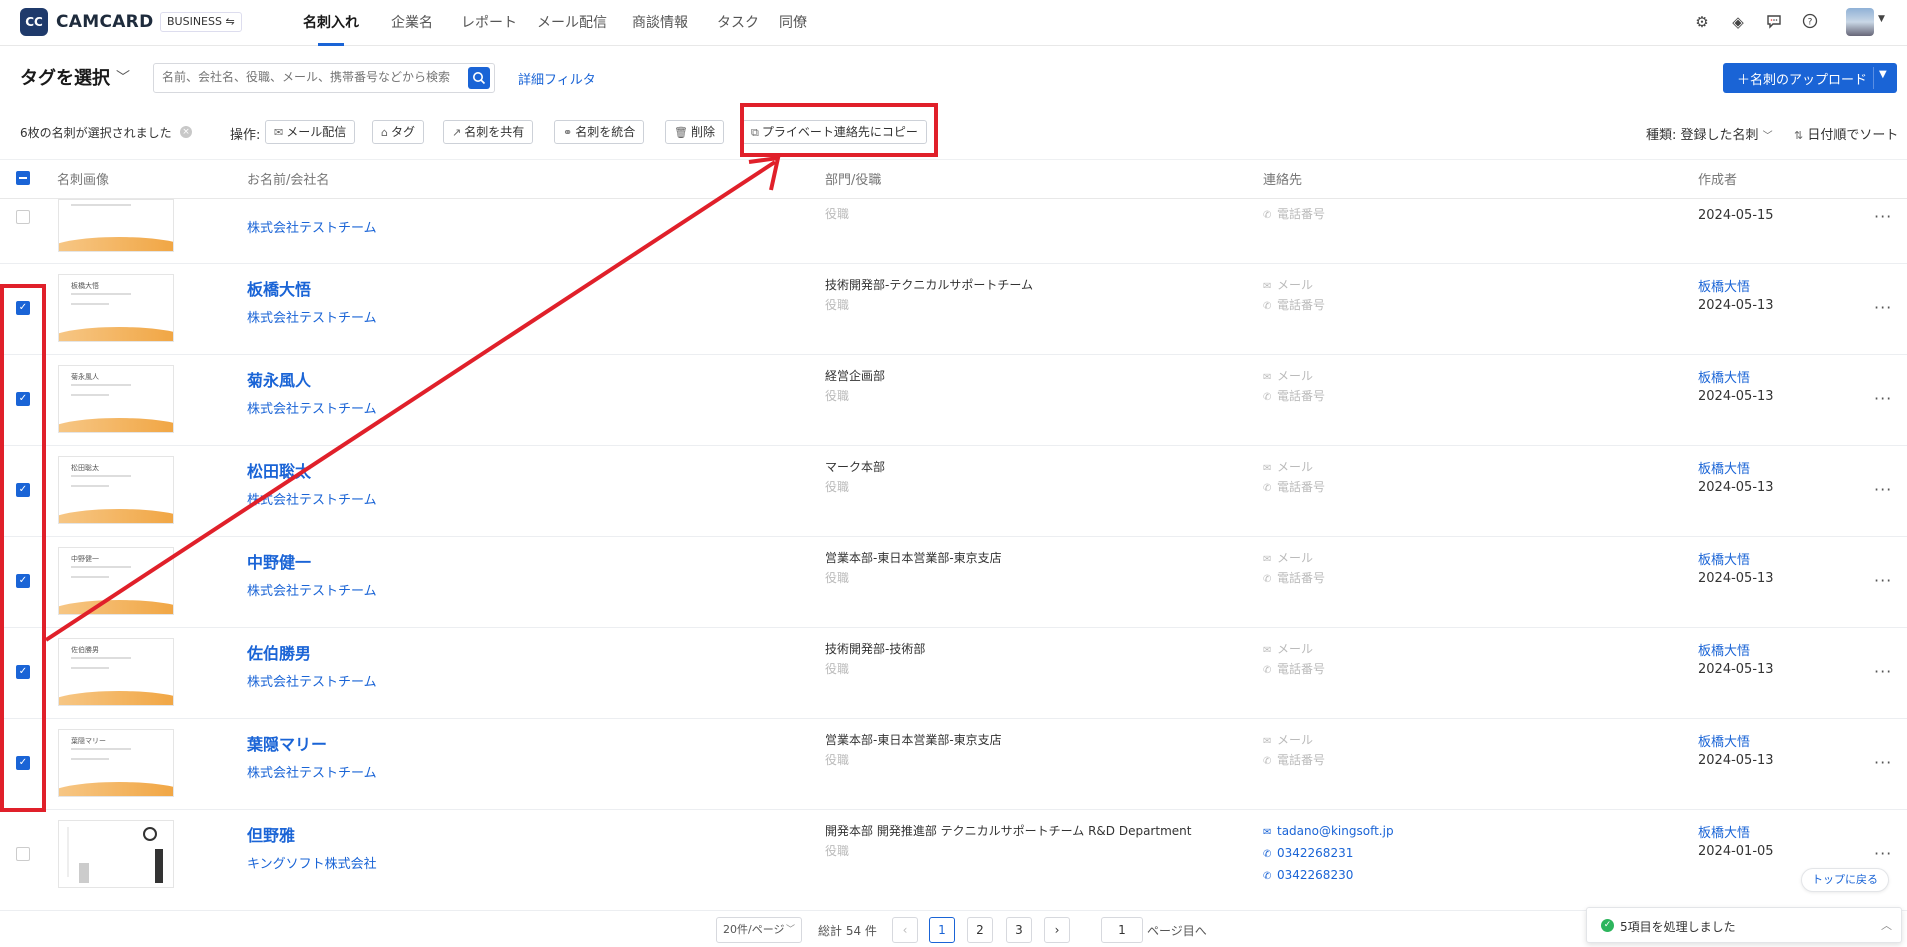 The height and width of the screenshot is (947, 1907). Describe the element at coordinates (738, 22) in the screenshot. I see `nav-tasks: タスク` at that location.